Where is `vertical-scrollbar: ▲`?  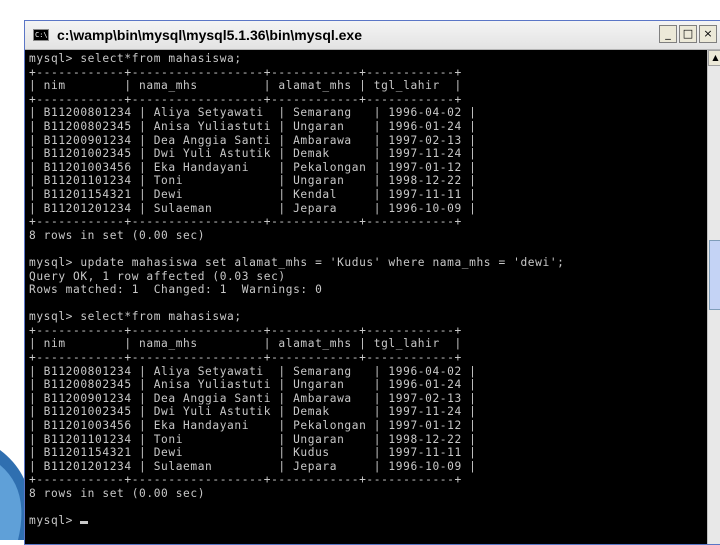
vertical-scrollbar: ▲ is located at coordinates (713, 297).